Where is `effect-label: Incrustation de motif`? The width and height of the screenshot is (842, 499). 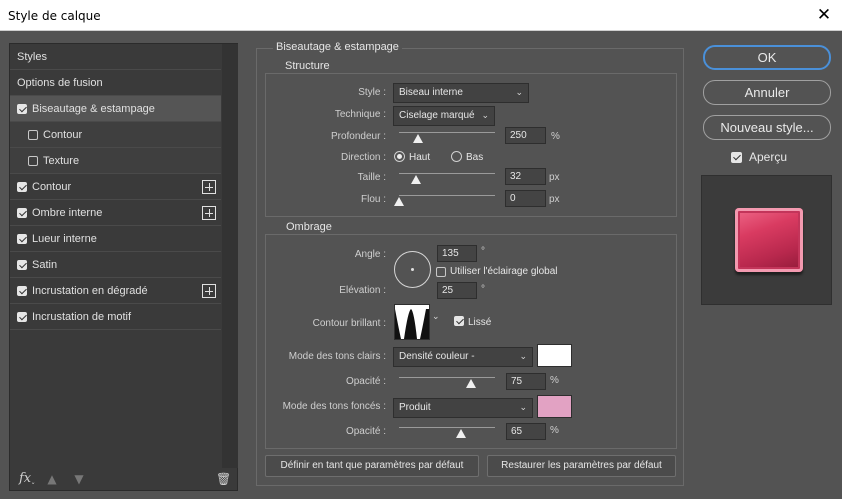 effect-label: Incrustation de motif is located at coordinates (82, 316).